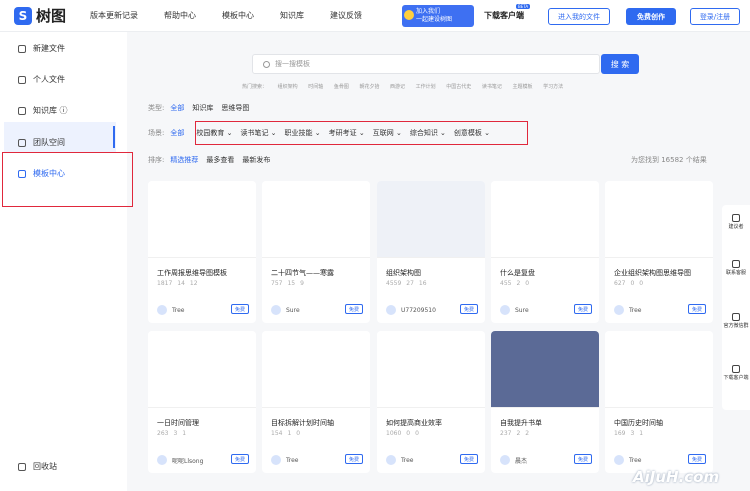 The height and width of the screenshot is (491, 750). Describe the element at coordinates (235, 108) in the screenshot. I see `type-mindmap: 思维导图` at that location.